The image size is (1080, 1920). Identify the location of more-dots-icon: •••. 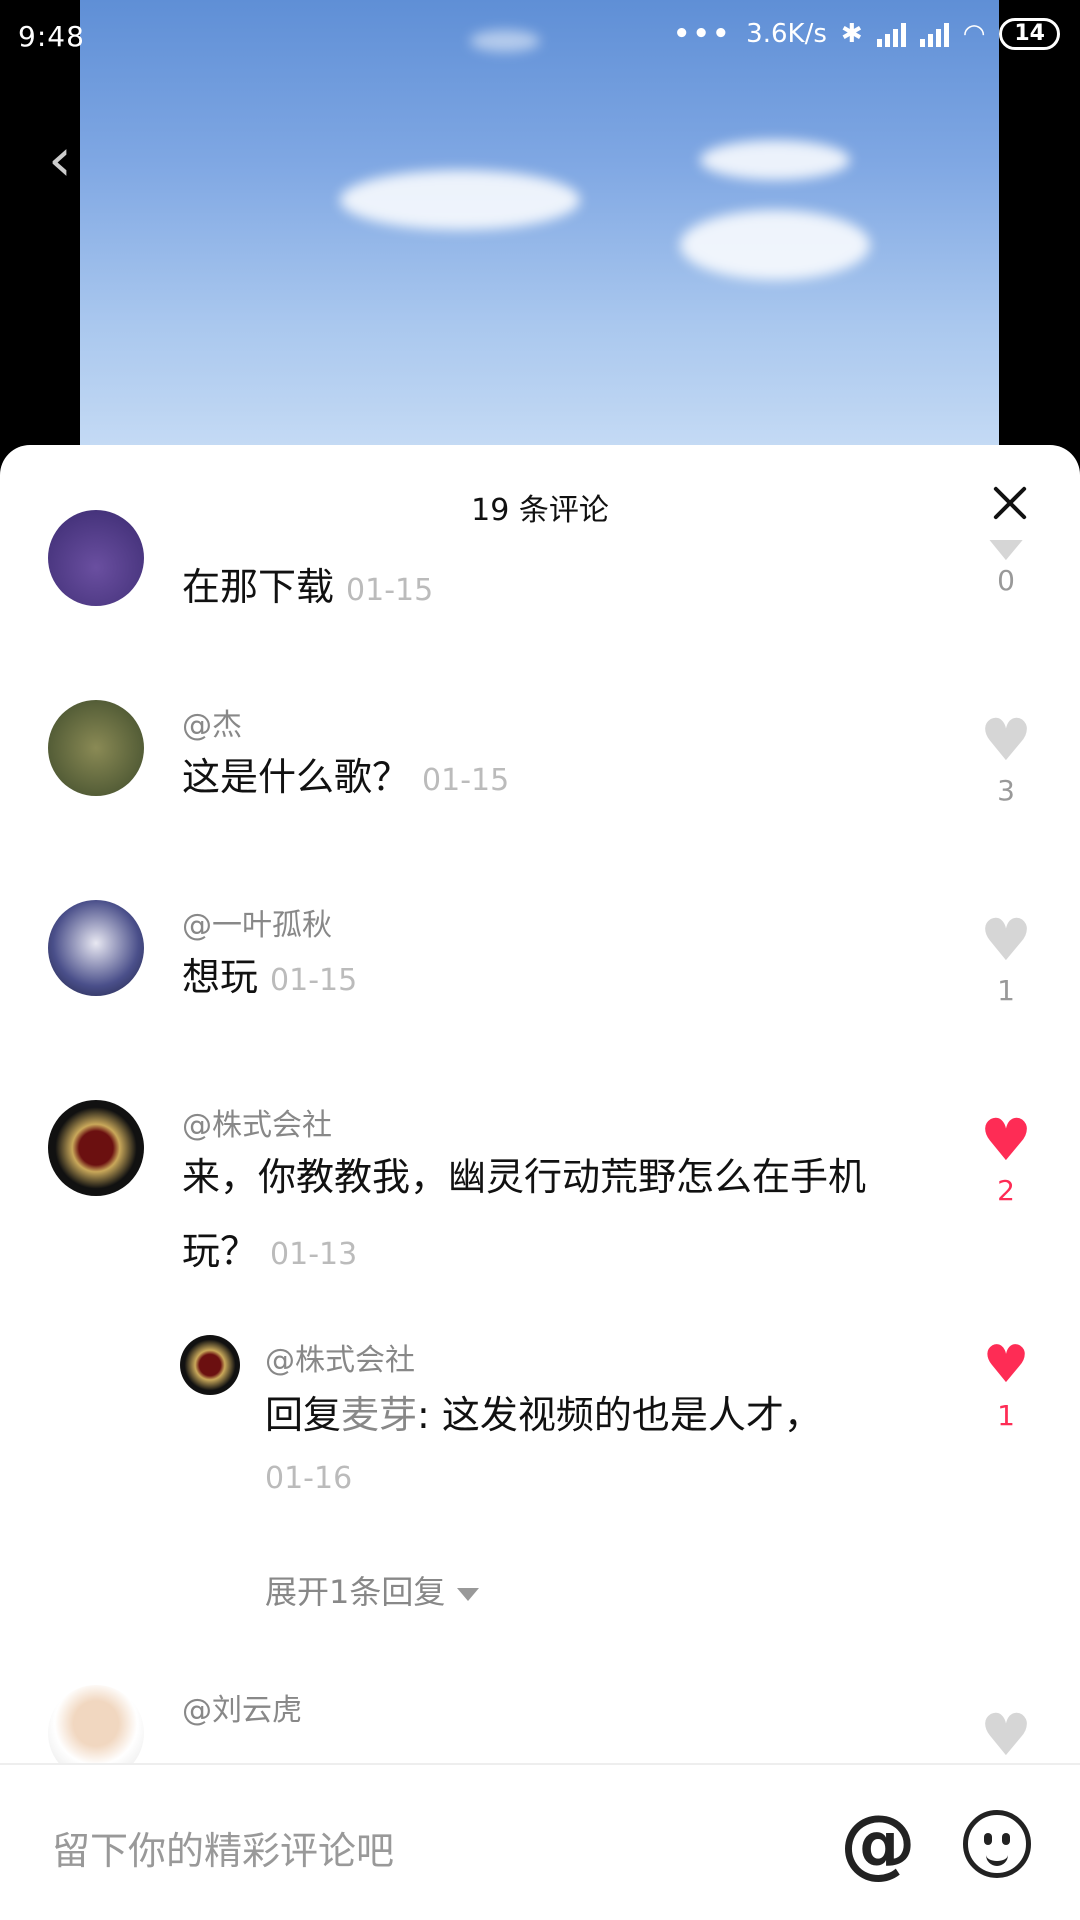
(703, 34).